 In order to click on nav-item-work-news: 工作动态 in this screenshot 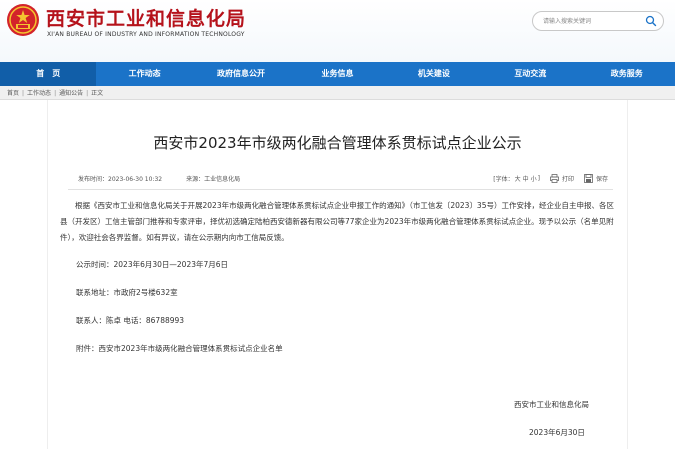, I will do `click(144, 74)`.